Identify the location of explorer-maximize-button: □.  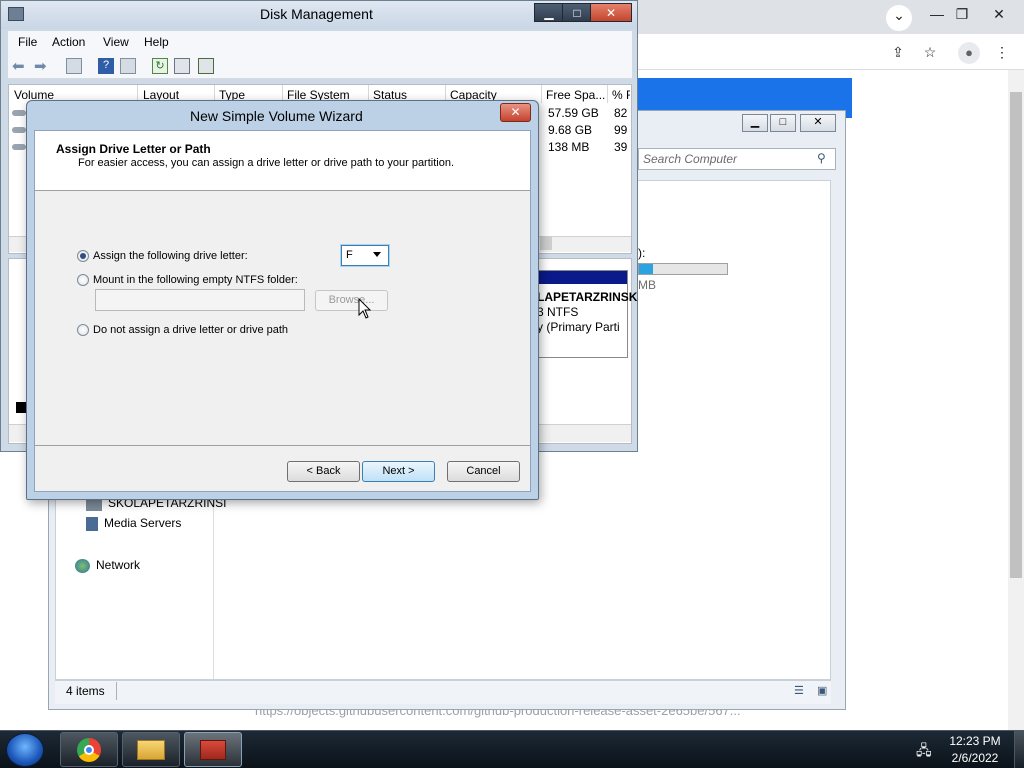
(783, 123).